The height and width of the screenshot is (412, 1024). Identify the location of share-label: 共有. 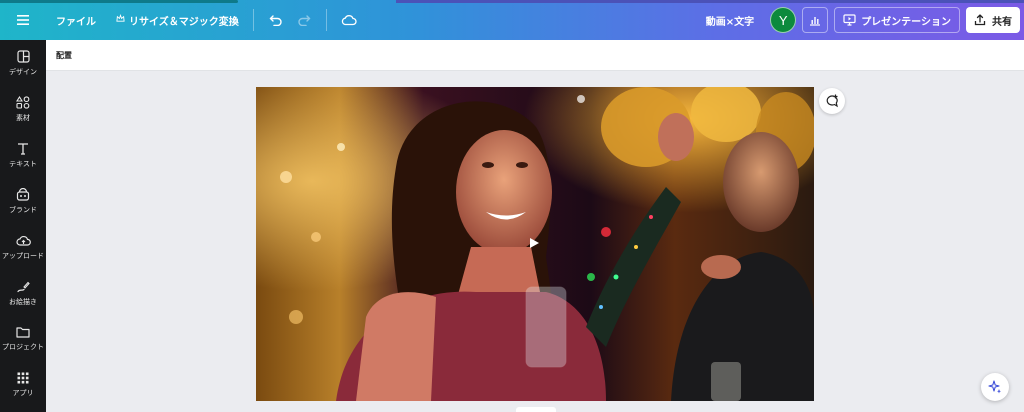
(1002, 22).